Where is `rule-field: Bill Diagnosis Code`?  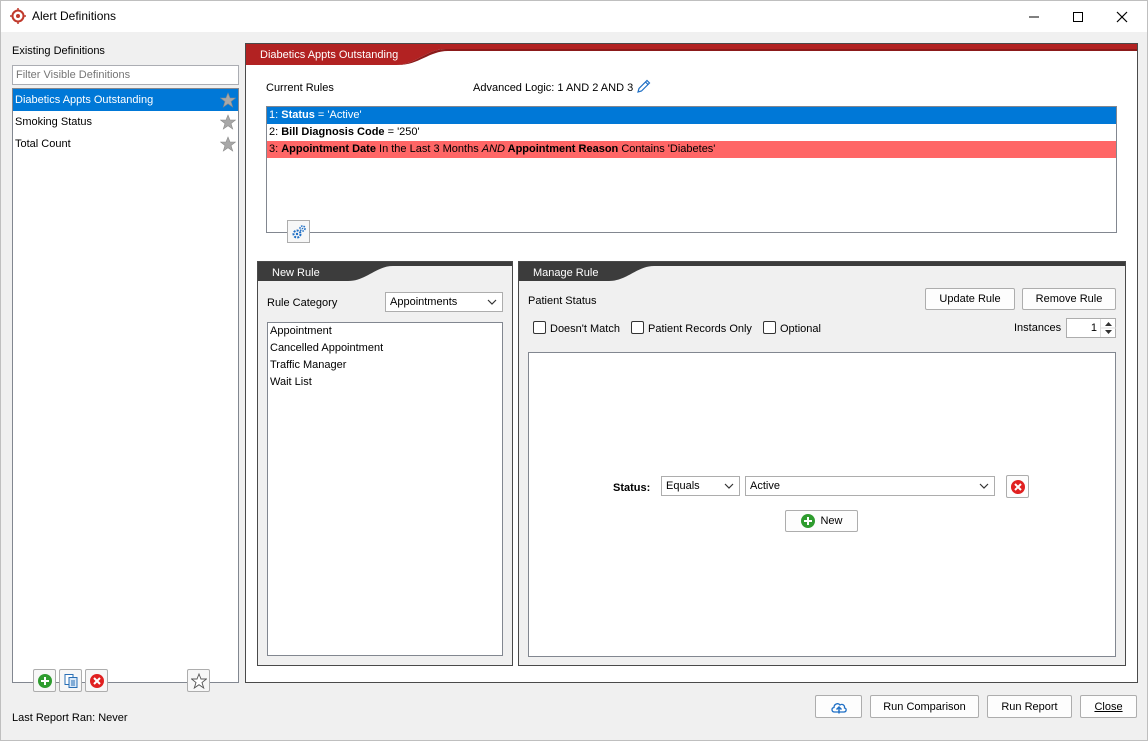 rule-field: Bill Diagnosis Code is located at coordinates (333, 132).